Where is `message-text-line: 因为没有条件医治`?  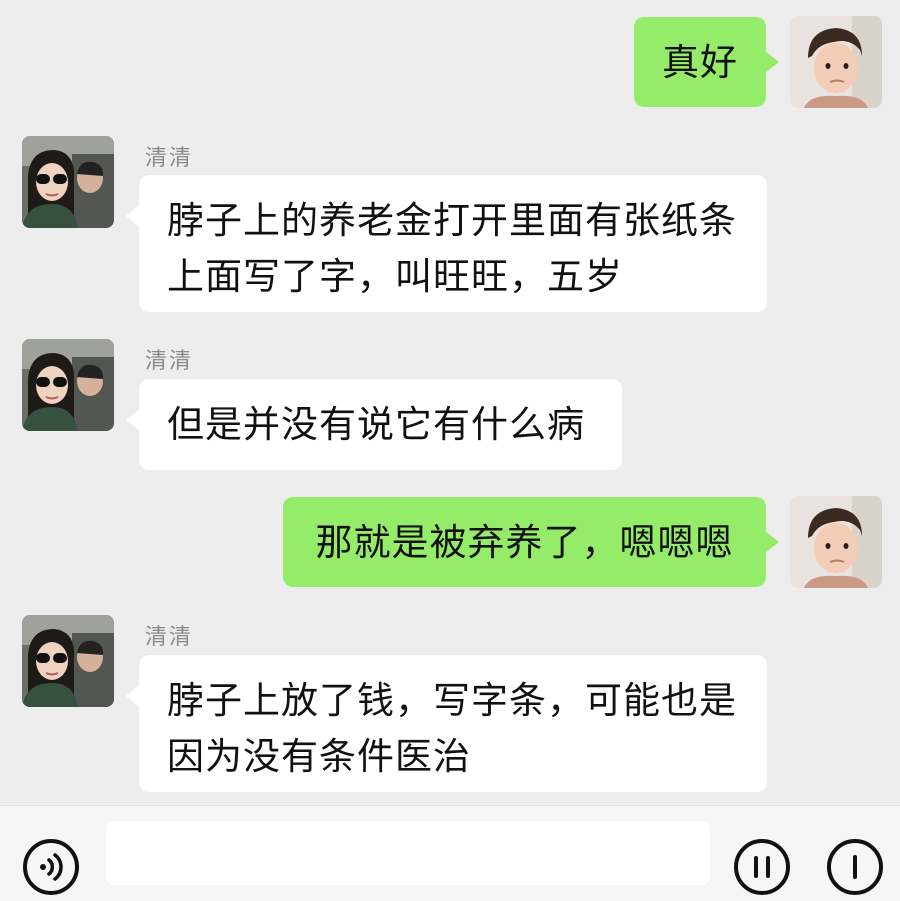
message-text-line: 因为没有条件医治 is located at coordinates (319, 756).